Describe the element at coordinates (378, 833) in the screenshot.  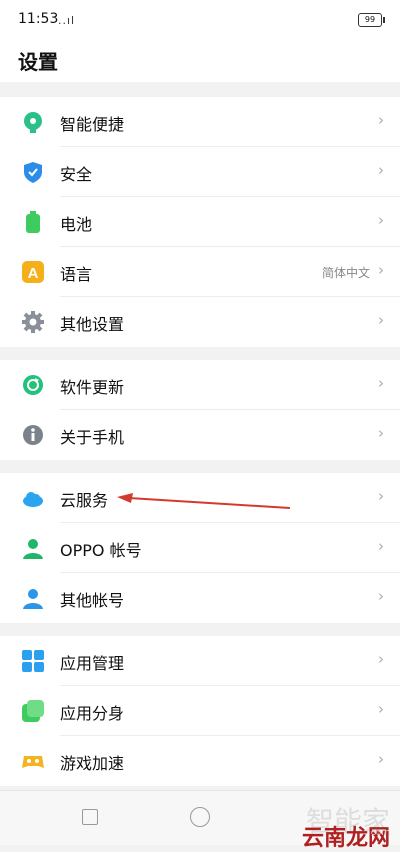
I see `watermark-url: .com` at that location.